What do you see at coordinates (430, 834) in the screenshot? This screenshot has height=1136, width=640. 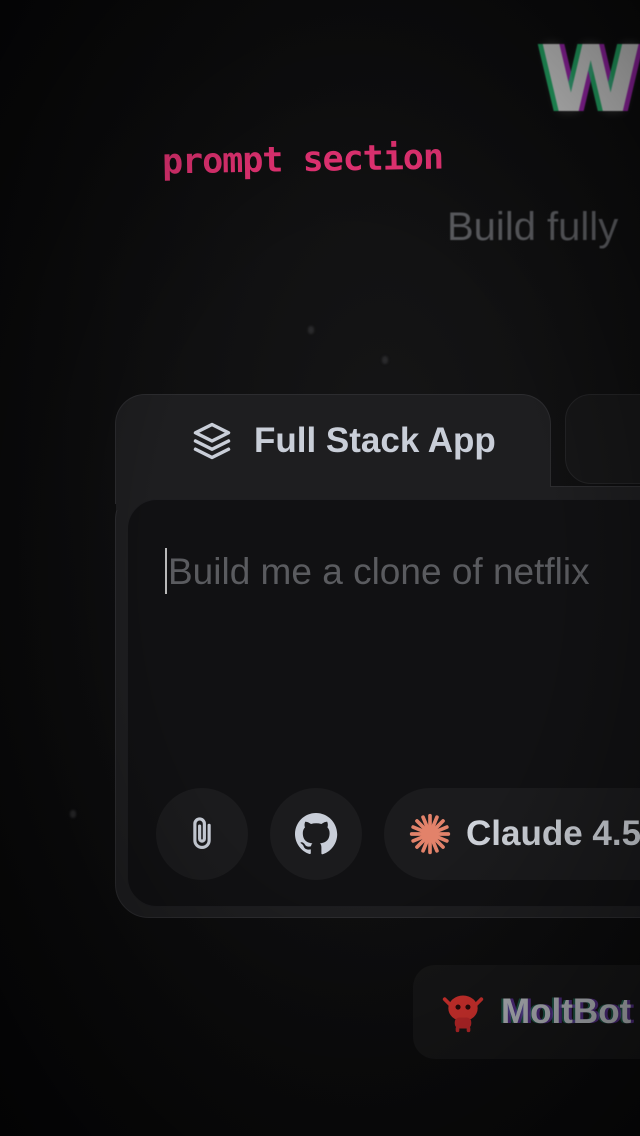 I see `sparkle-icon` at bounding box center [430, 834].